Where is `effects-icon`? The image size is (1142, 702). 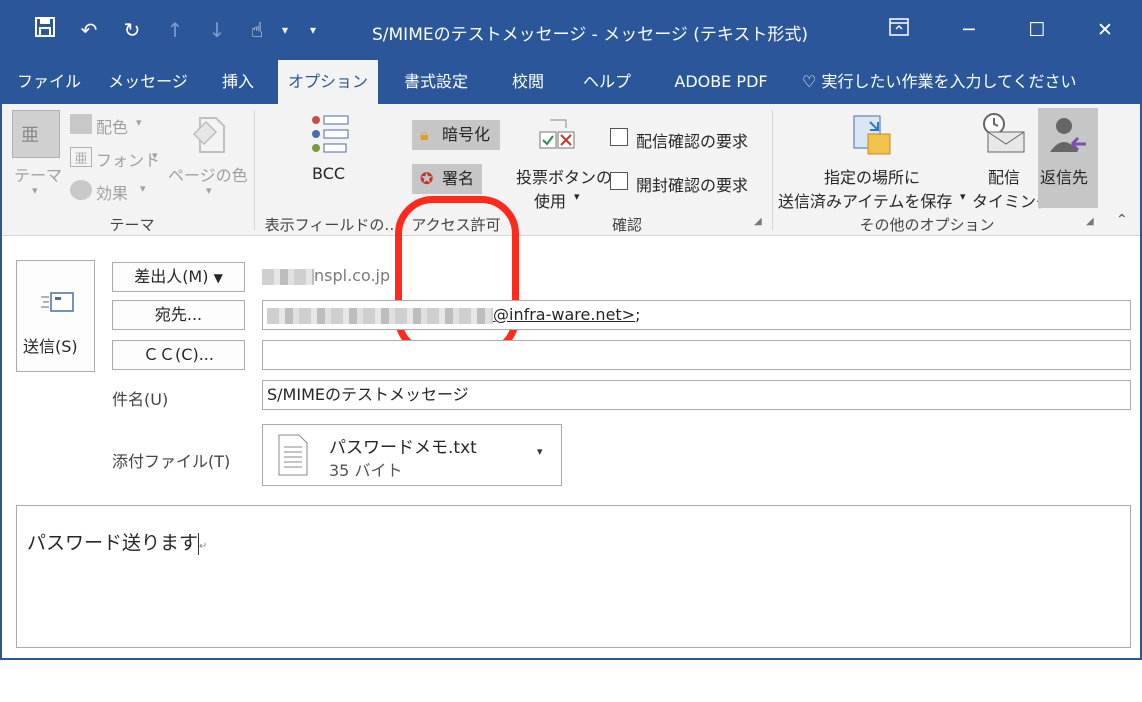 effects-icon is located at coordinates (81, 190).